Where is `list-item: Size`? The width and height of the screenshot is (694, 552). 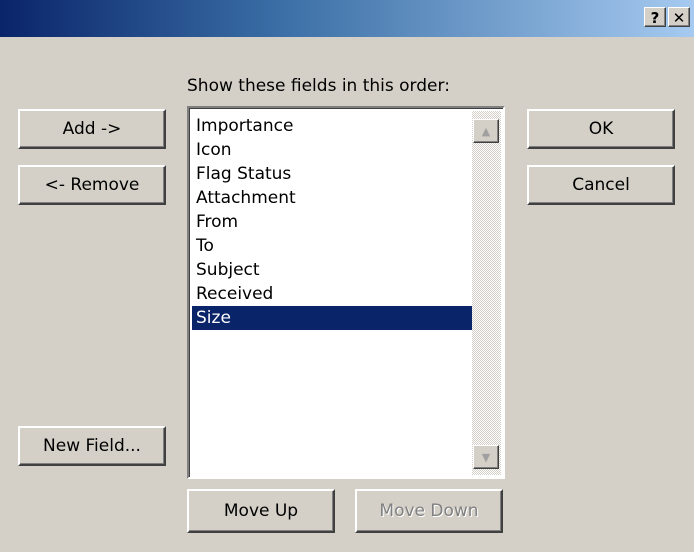 list-item: Size is located at coordinates (333, 318).